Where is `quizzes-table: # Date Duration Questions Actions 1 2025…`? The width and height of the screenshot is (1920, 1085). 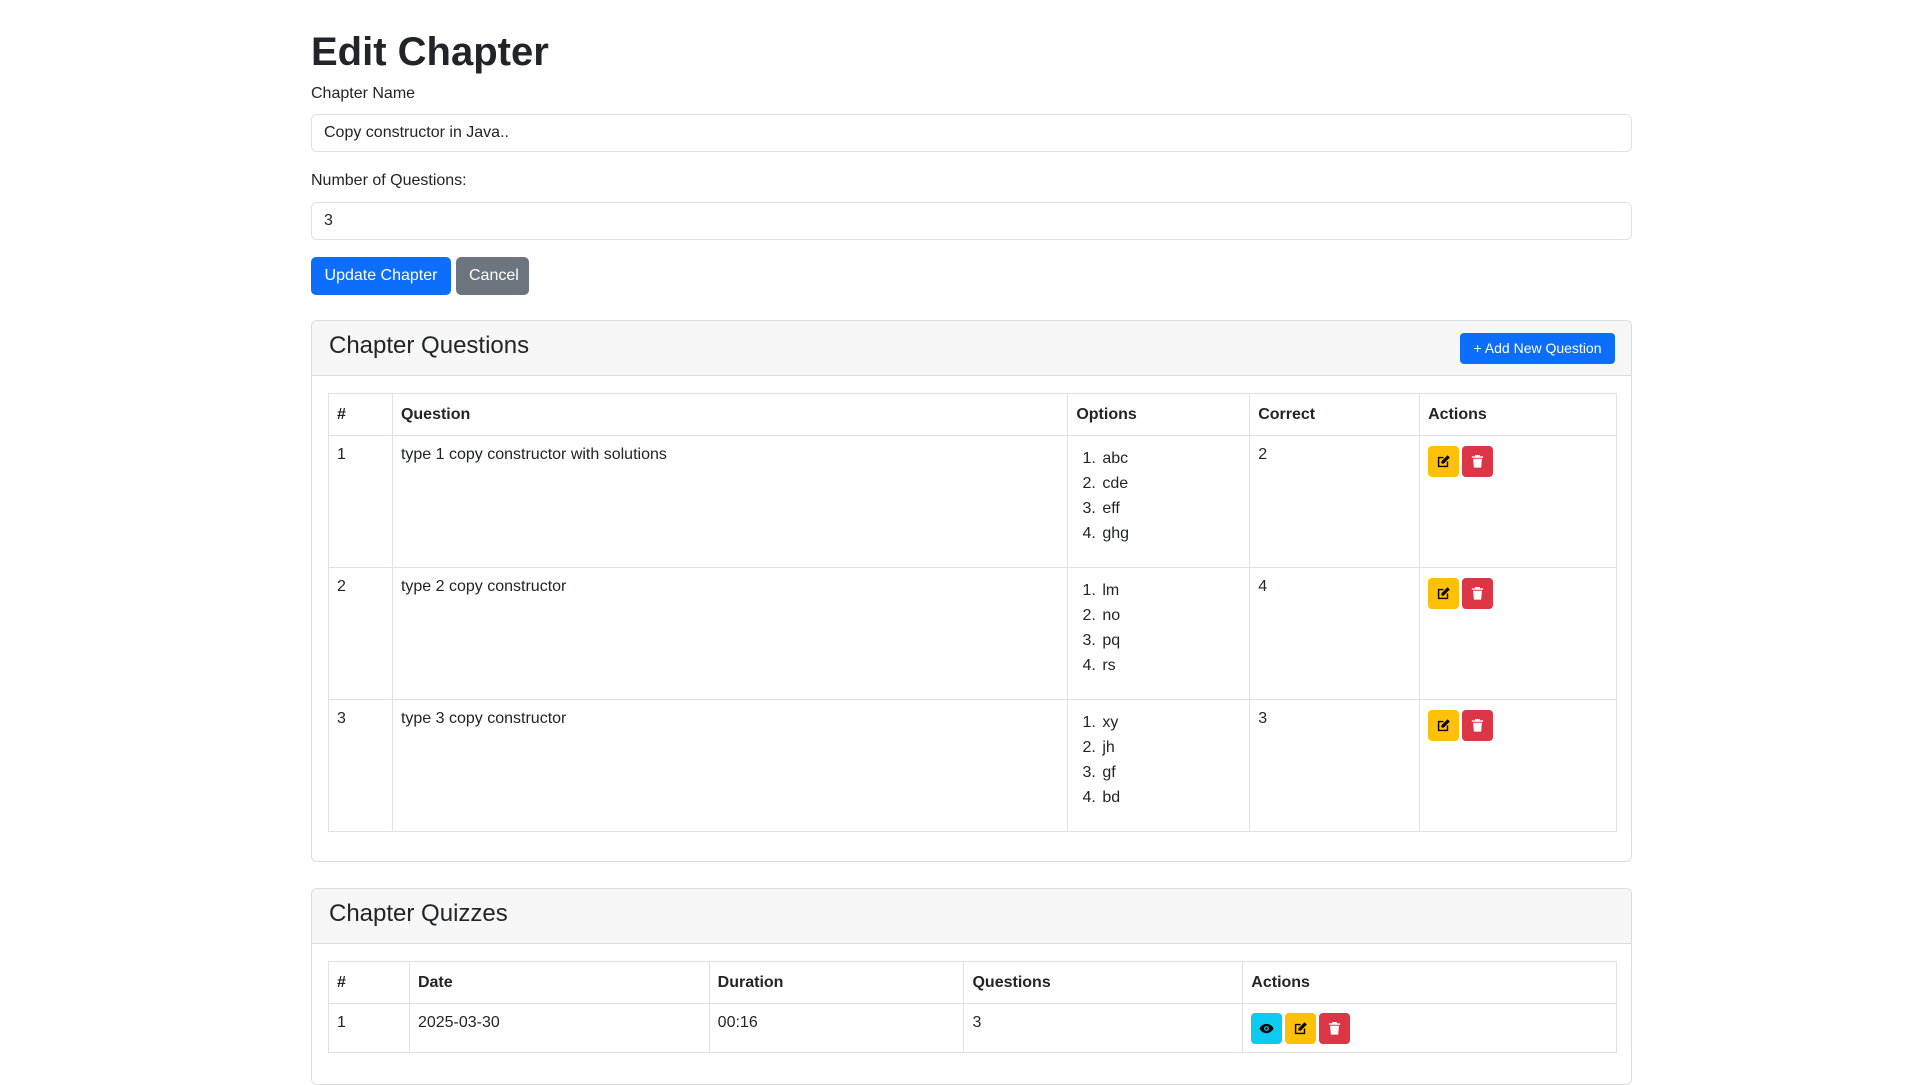 quizzes-table: # Date Duration Questions Actions 1 2025… is located at coordinates (972, 1007).